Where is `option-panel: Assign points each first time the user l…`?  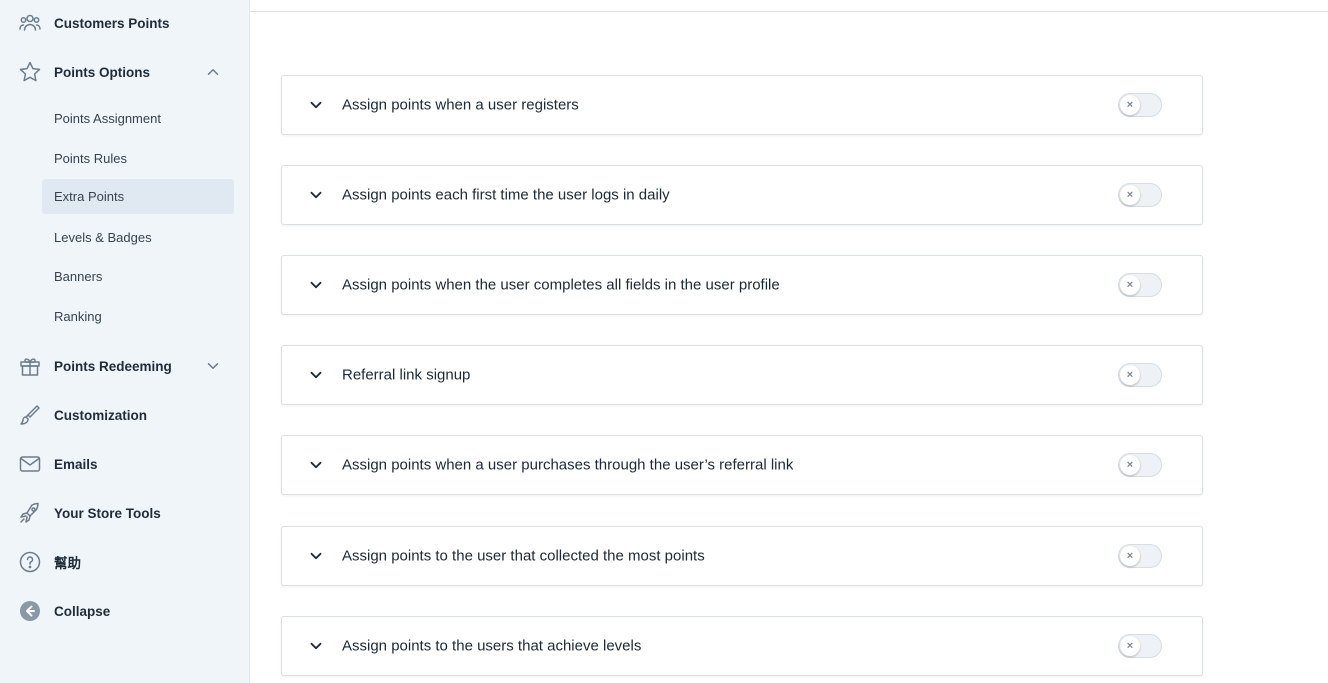
option-panel: Assign points each first time the user l… is located at coordinates (742, 195).